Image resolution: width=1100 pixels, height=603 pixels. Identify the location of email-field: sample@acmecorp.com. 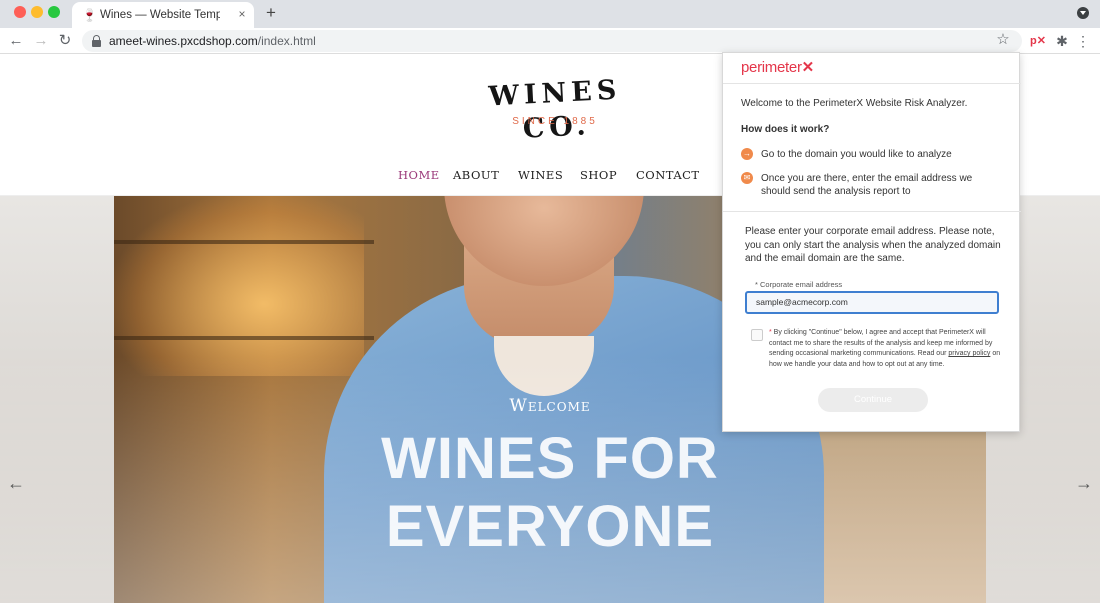
(872, 302).